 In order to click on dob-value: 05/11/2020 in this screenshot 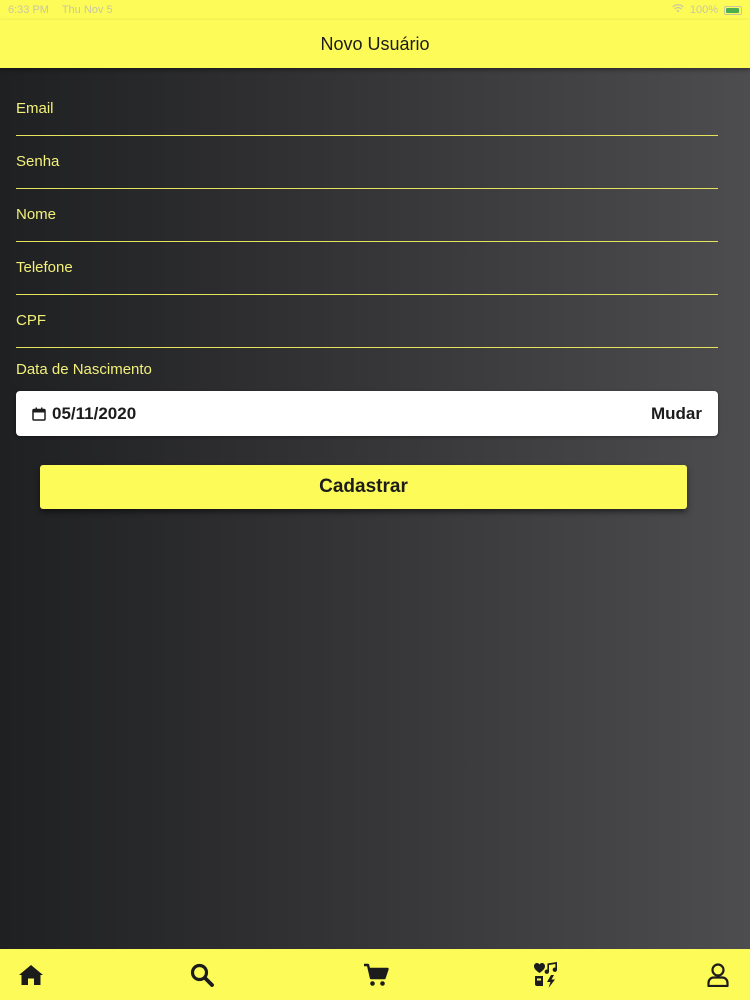, I will do `click(94, 413)`.